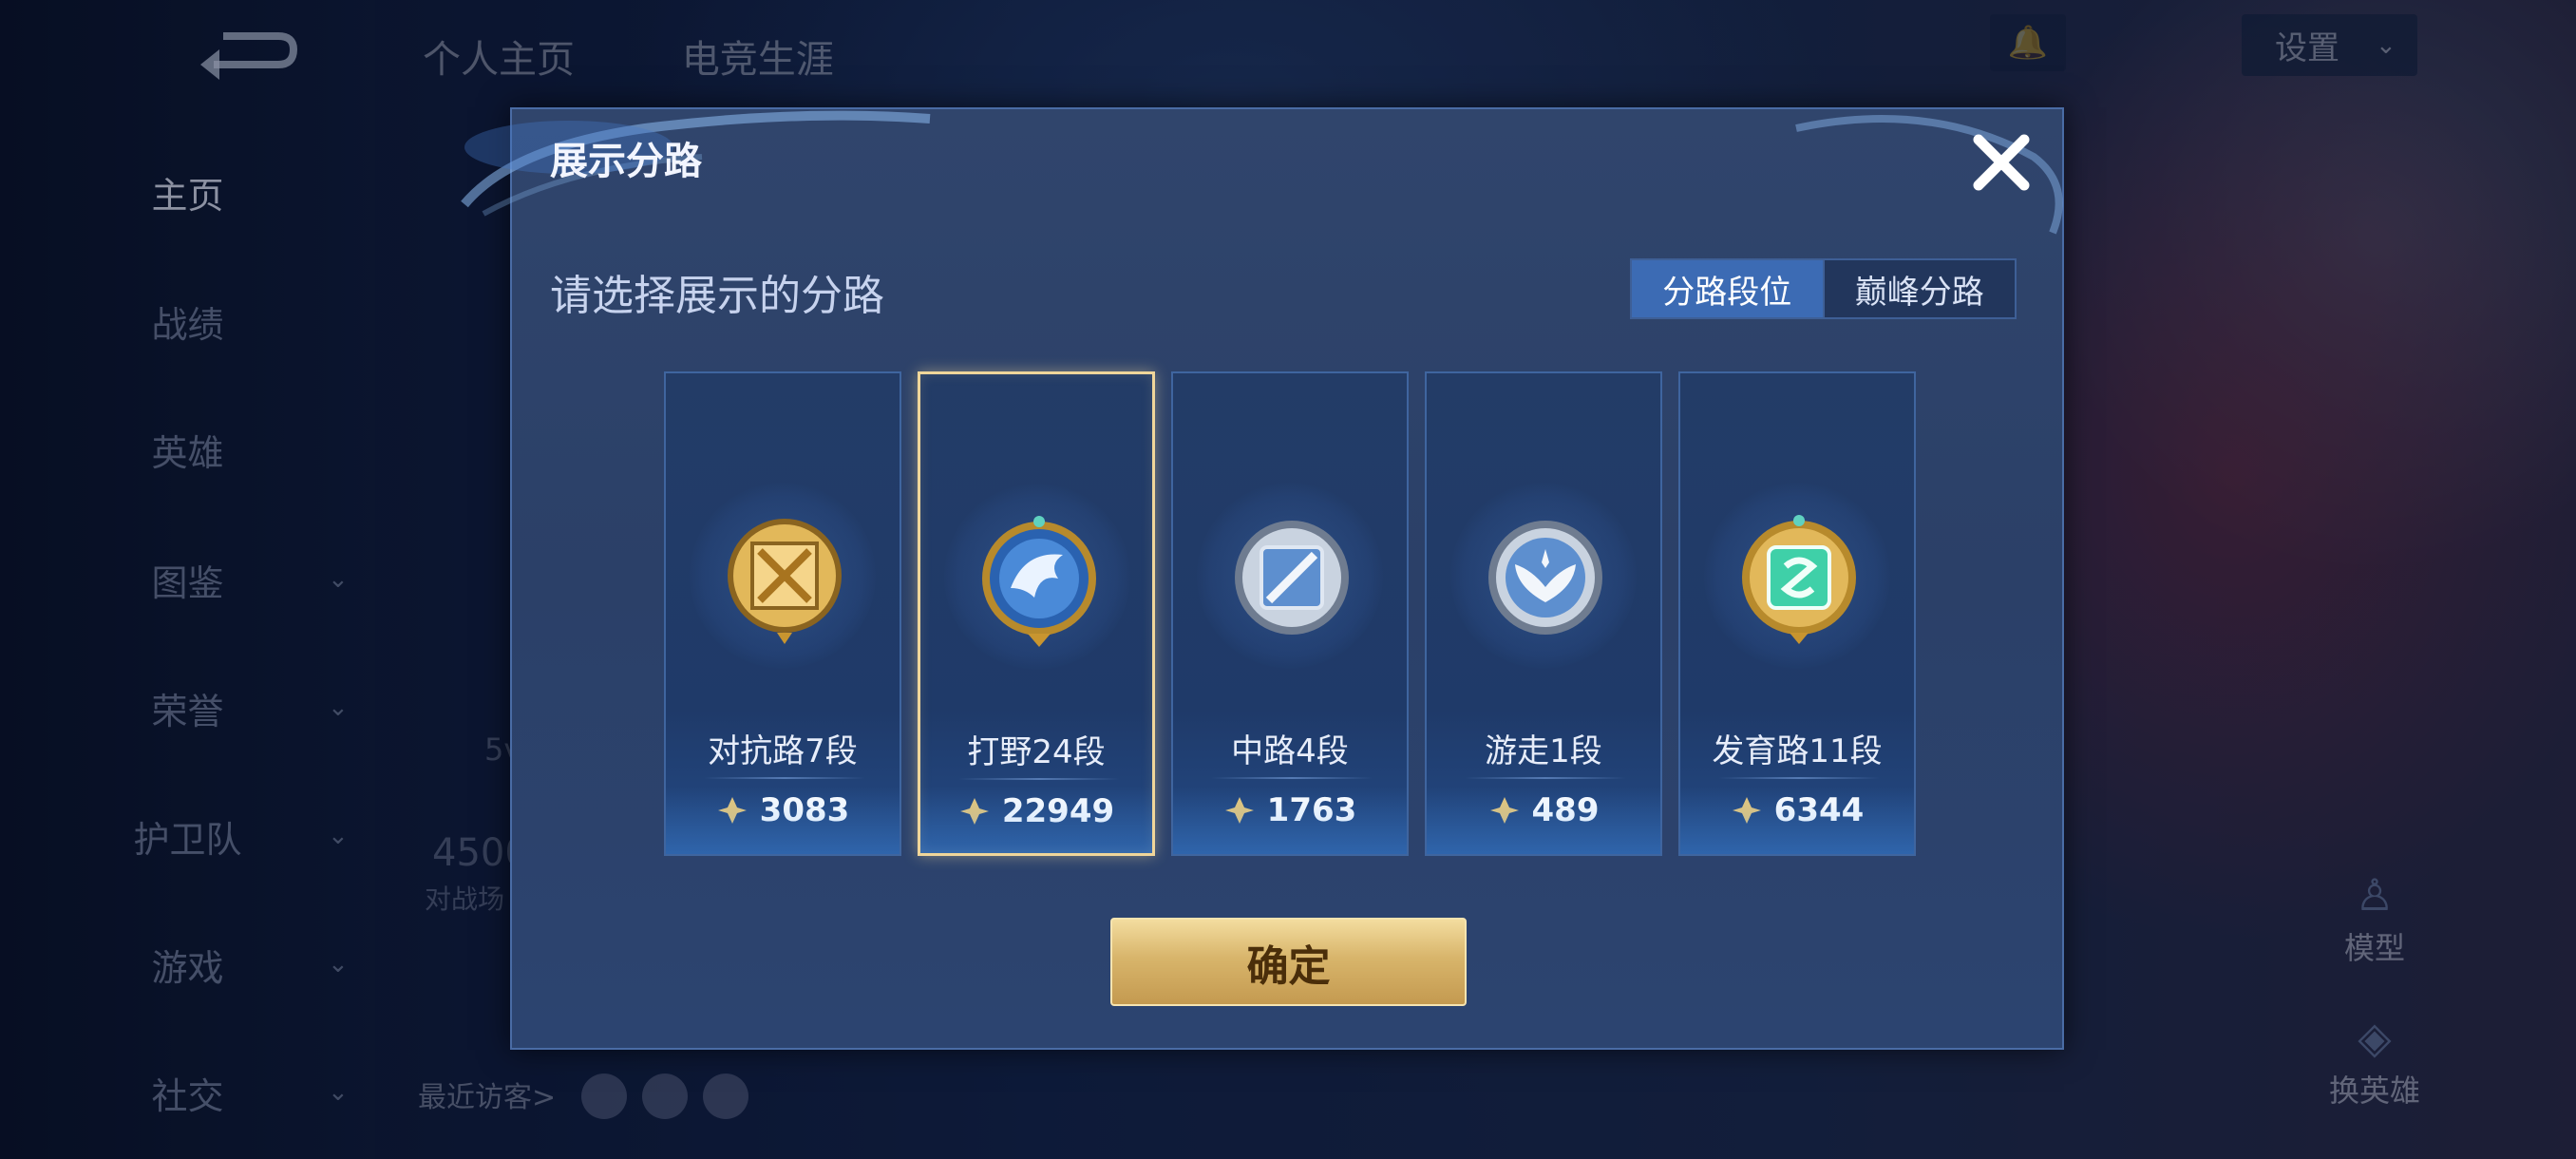 The image size is (2576, 1159). I want to click on lane-rank: 中路4段, so click(1290, 751).